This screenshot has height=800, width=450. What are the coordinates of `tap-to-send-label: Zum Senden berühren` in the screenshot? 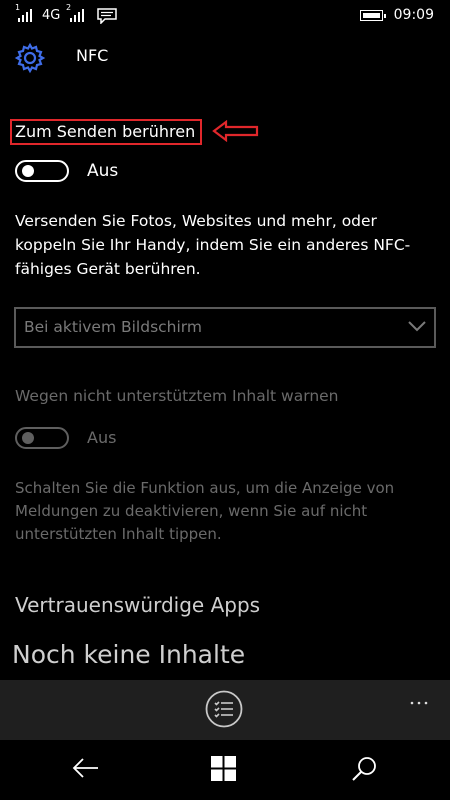 It's located at (105, 131).